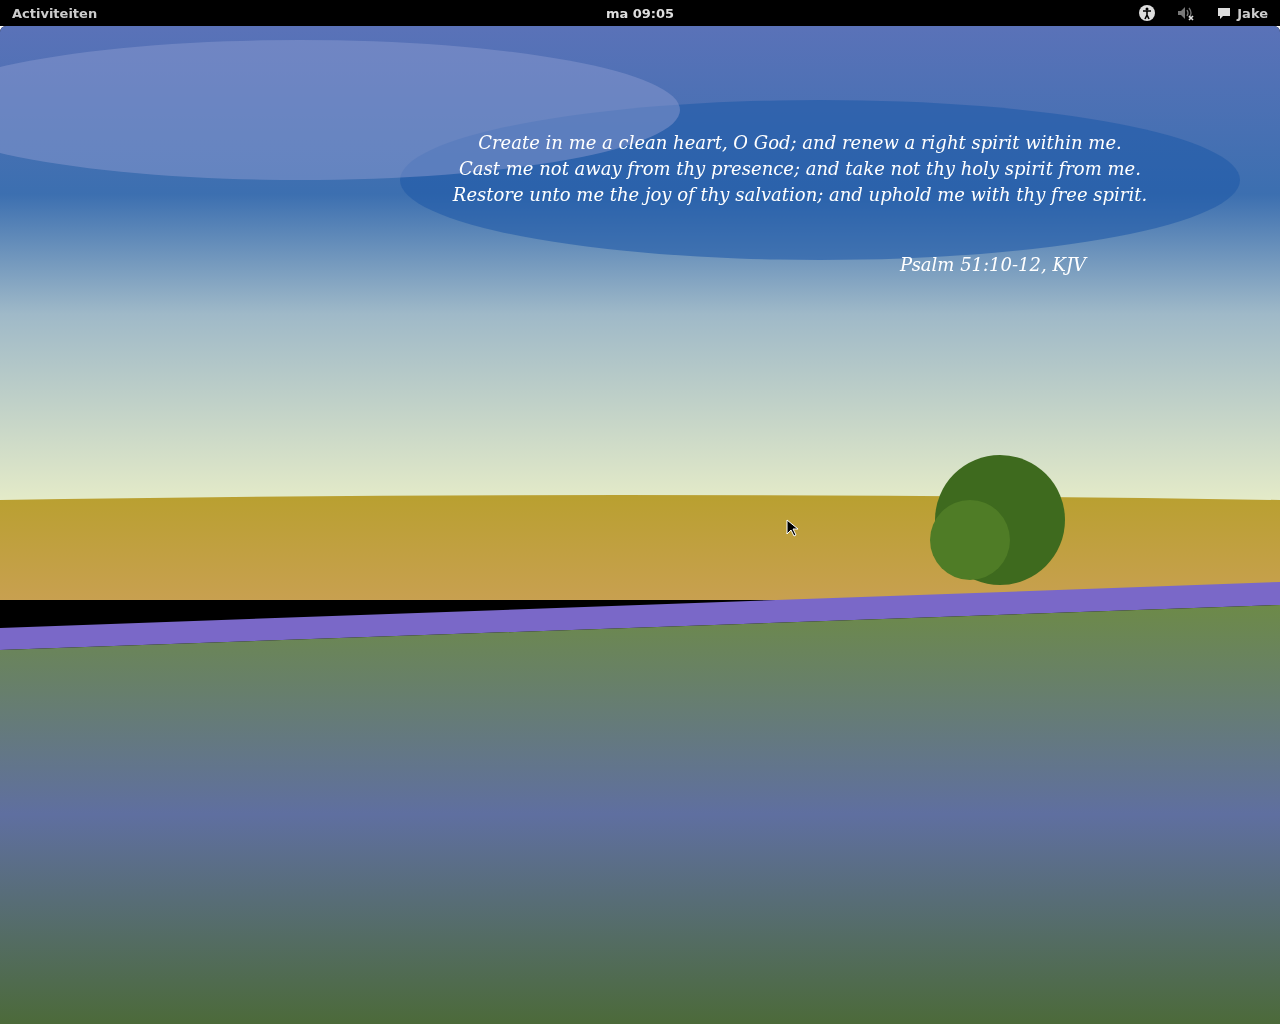 This screenshot has width=1280, height=1024. What do you see at coordinates (800, 142) in the screenshot?
I see `verse-line: Create in me a clean heart, O God; and renew a right spirit within me.` at bounding box center [800, 142].